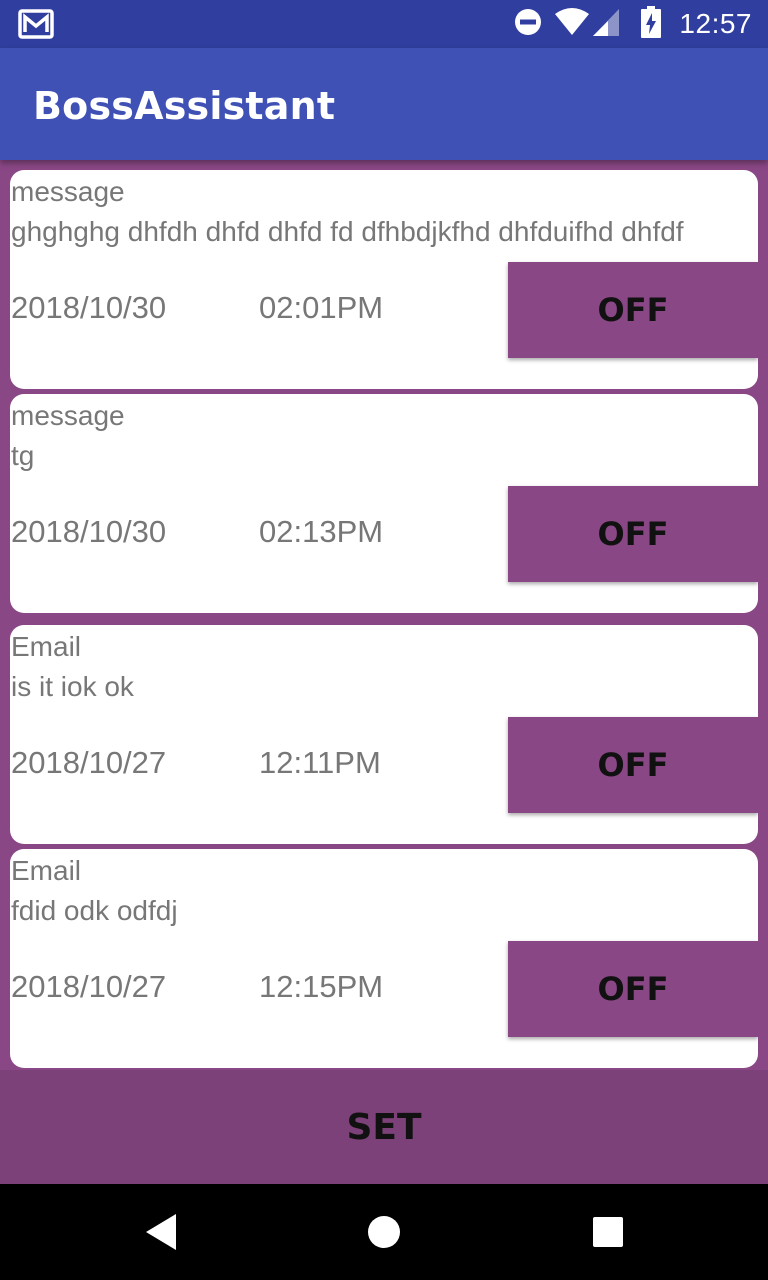 The height and width of the screenshot is (1280, 768). What do you see at coordinates (572, 24) in the screenshot?
I see `wifi-icon` at bounding box center [572, 24].